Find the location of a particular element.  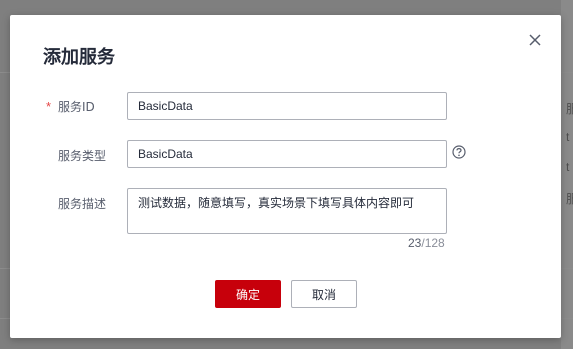

background-page is located at coordinates (567, 174).